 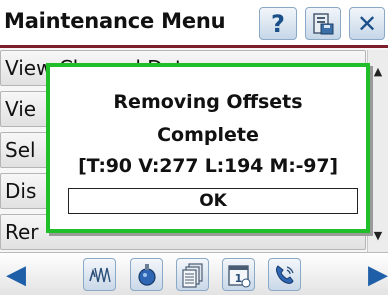 I want to click on help-button: ?, so click(x=278, y=23).